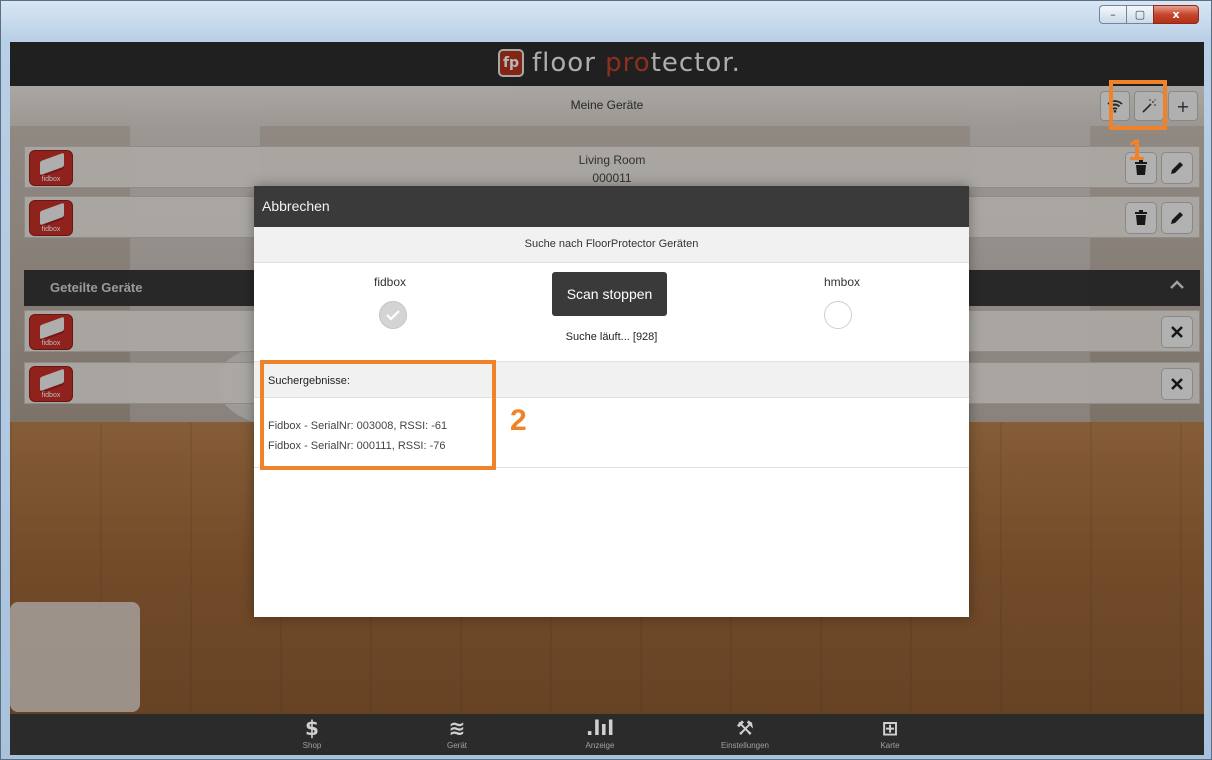  I want to click on layers-icon: ≋, so click(457, 728).